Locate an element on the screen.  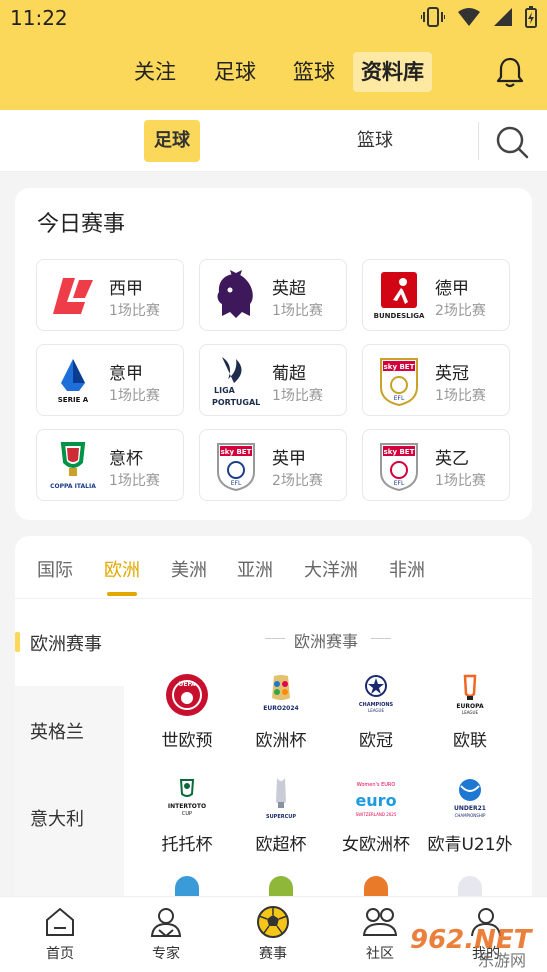
main-tabs: 关注 足球 篮球 资料库 is located at coordinates (273, 74).